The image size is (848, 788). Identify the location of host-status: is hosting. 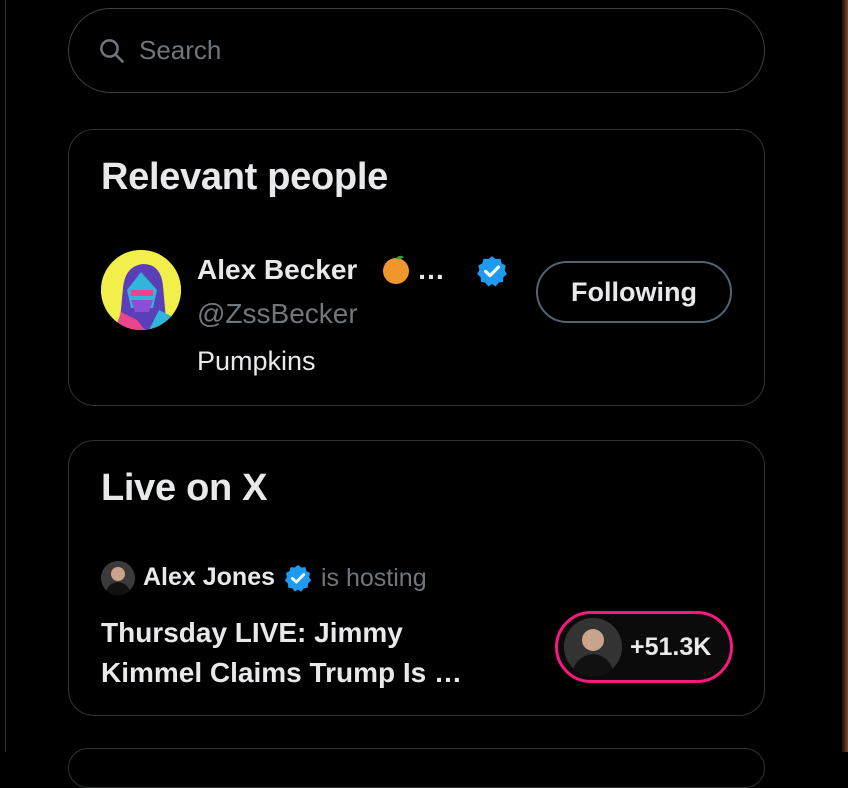
(374, 578).